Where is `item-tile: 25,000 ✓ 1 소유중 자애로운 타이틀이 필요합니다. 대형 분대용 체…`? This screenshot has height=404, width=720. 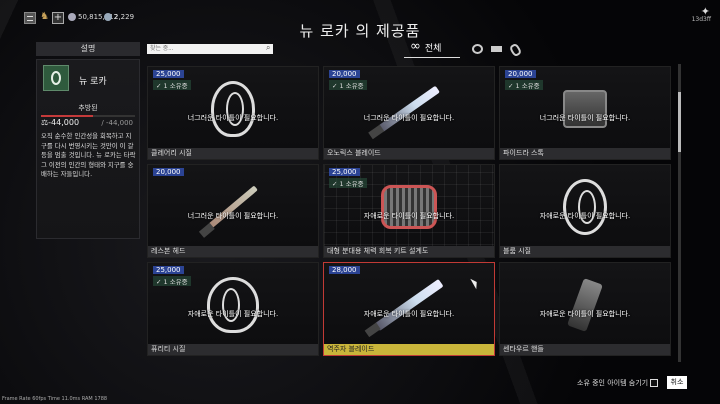 item-tile: 25,000 ✓ 1 소유중 자애로운 타이틀이 필요합니다. 대형 분대용 체… is located at coordinates (409, 211).